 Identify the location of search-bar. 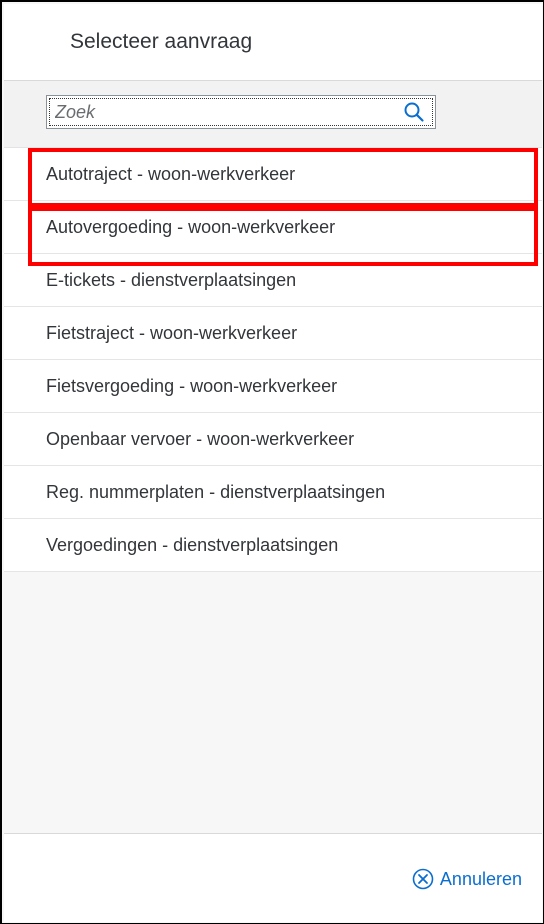
(273, 114).